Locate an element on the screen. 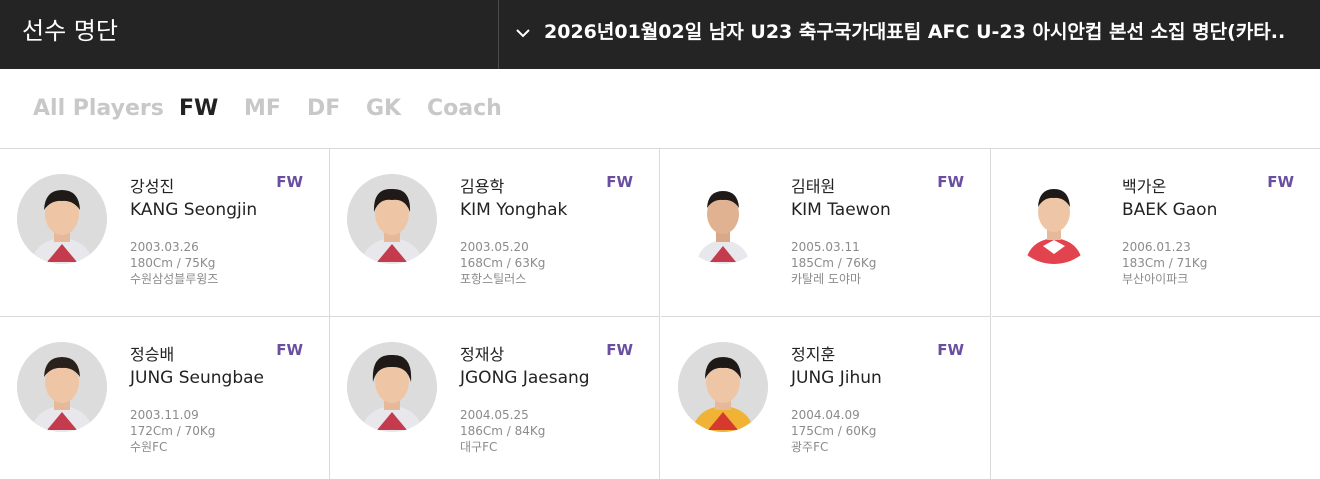 The height and width of the screenshot is (479, 1320). player-height-weight: 172Cm / 70Kg is located at coordinates (173, 431).